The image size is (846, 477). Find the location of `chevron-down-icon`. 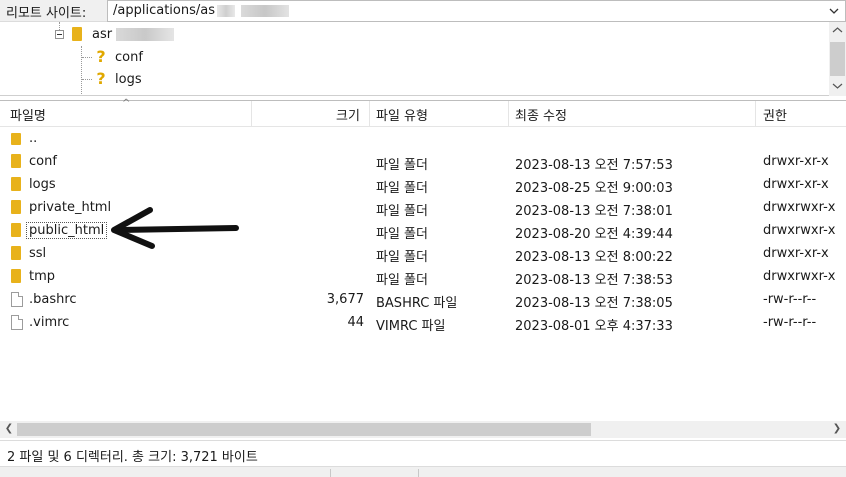

chevron-down-icon is located at coordinates (834, 11).